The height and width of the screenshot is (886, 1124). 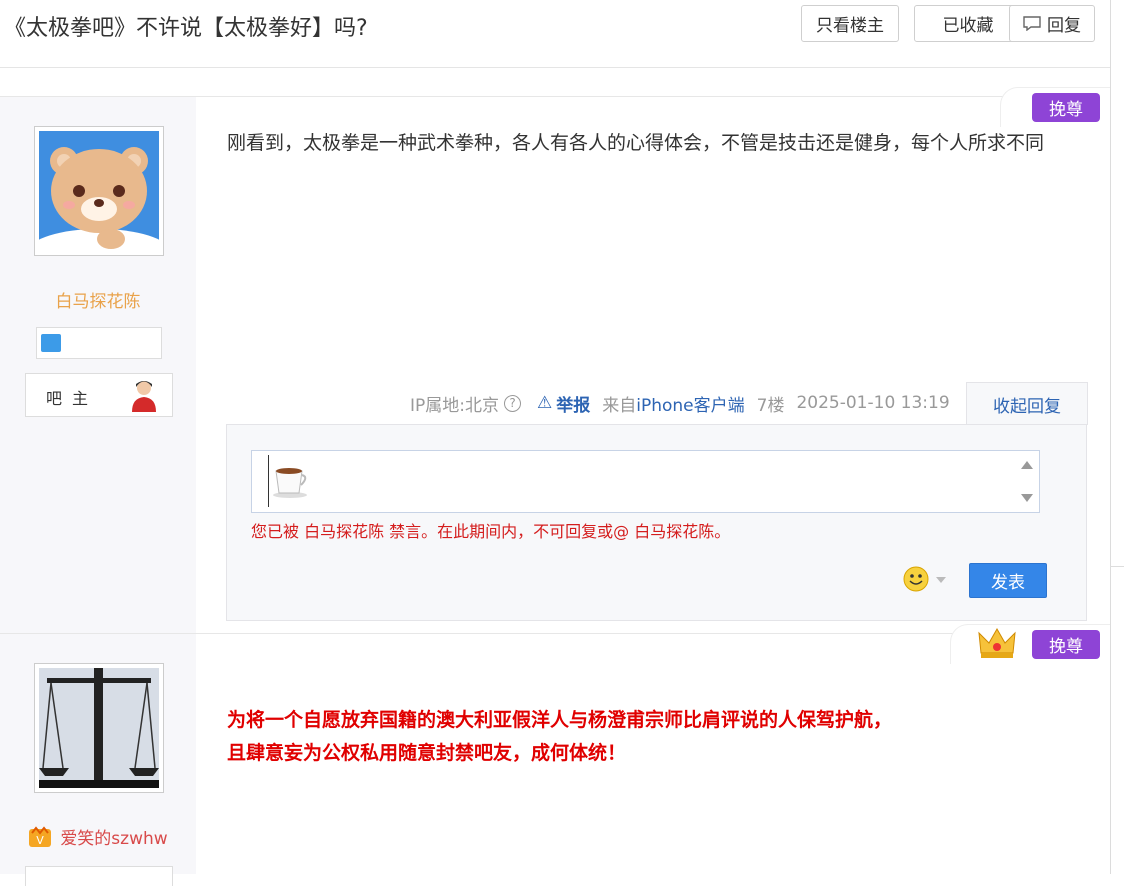 I want to click on send-button: 发表, so click(x=1008, y=580).